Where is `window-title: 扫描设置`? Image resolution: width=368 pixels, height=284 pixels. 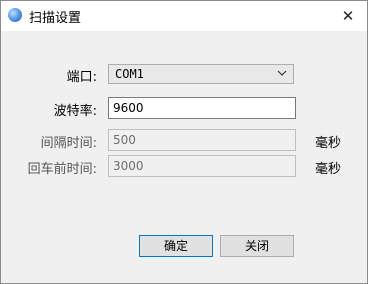
window-title: 扫描设置 is located at coordinates (55, 18).